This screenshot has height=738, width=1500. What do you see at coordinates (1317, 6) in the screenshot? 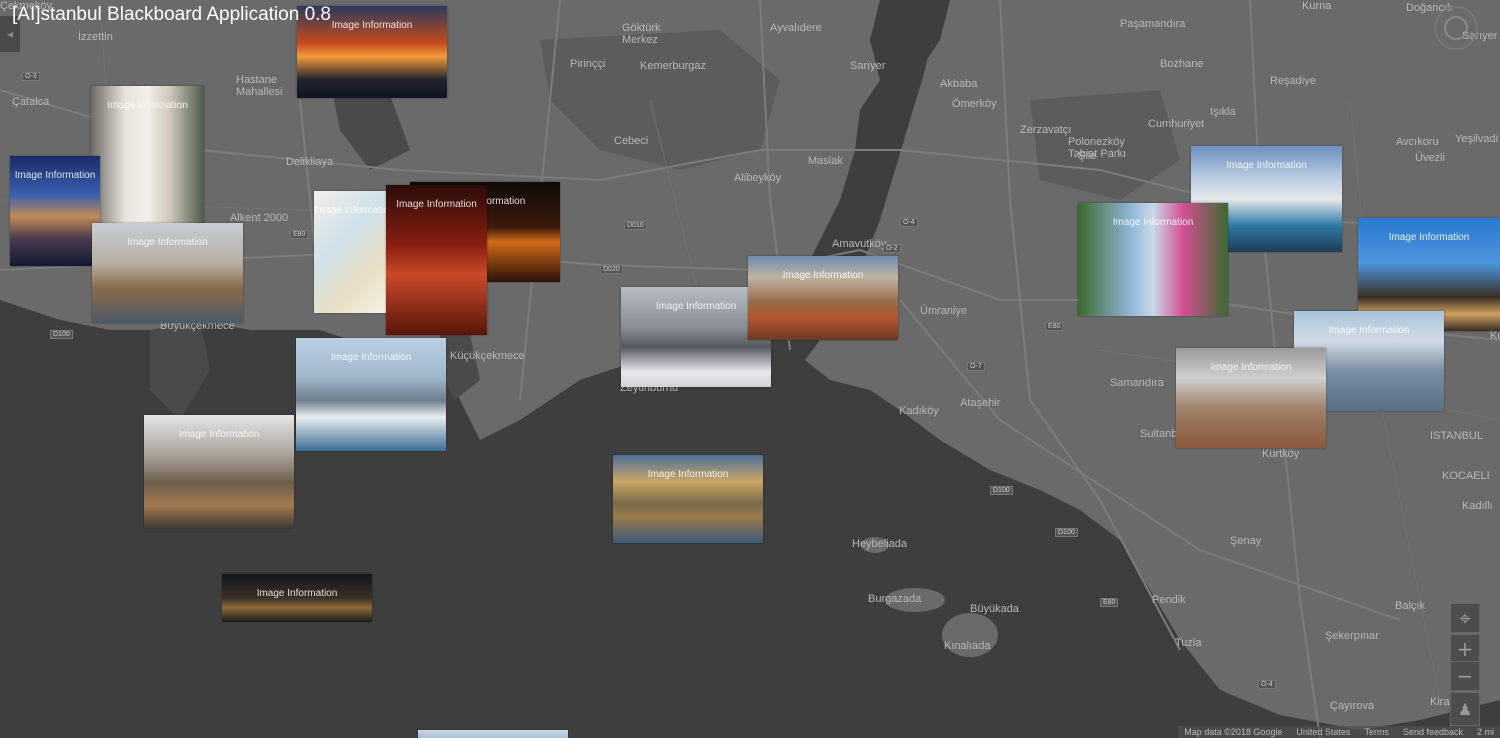
I see `place-label: Kurna` at bounding box center [1317, 6].